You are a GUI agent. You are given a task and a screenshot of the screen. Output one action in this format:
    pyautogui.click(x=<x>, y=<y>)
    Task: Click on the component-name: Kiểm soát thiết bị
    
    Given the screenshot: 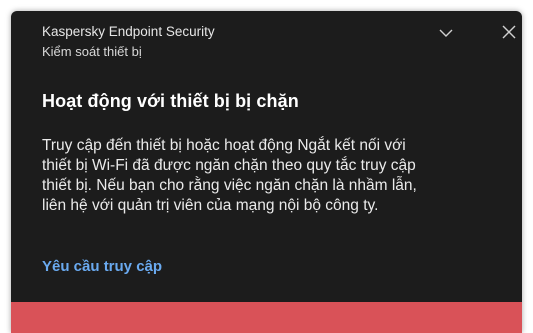 What is the action you would take?
    pyautogui.click(x=92, y=51)
    